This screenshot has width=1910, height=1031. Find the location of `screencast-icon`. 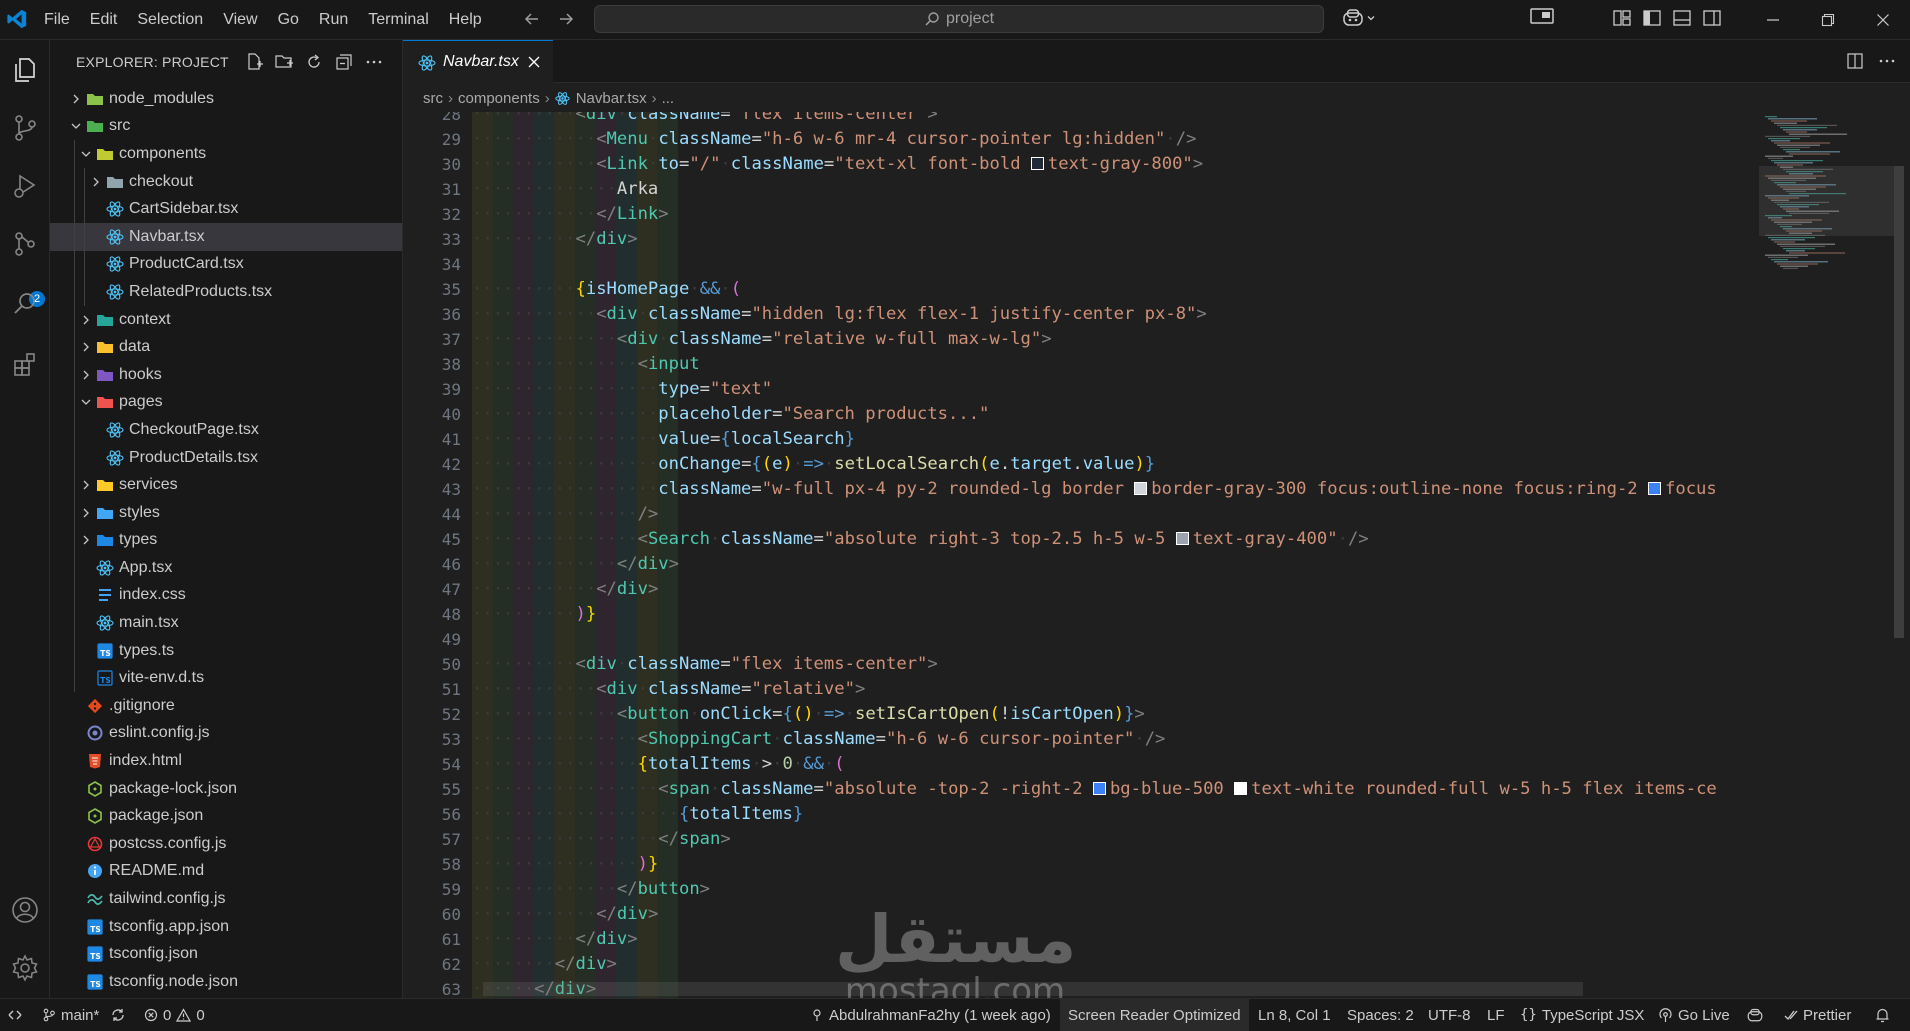

screencast-icon is located at coordinates (1542, 17).